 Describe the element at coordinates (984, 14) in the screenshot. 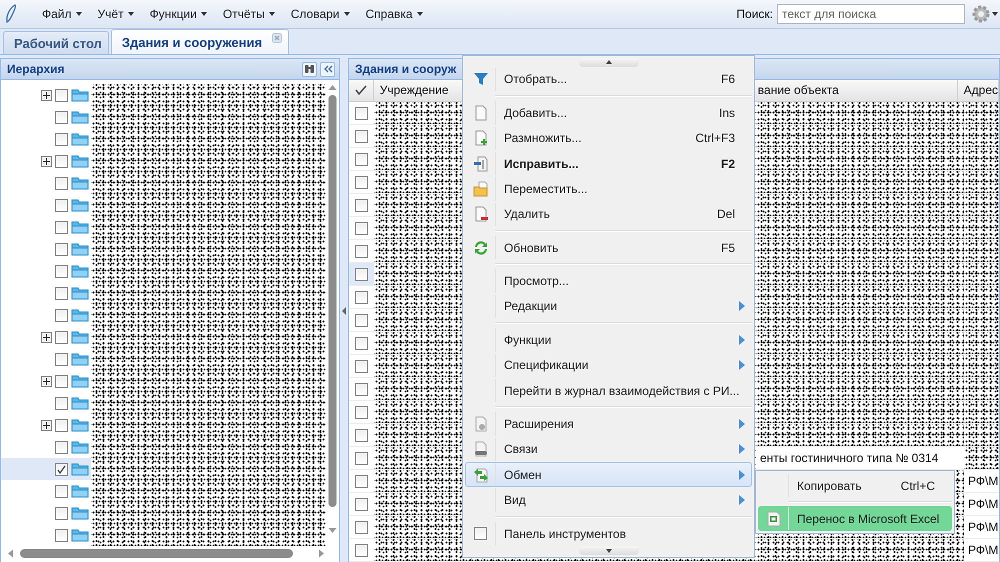

I see `settings-button` at that location.